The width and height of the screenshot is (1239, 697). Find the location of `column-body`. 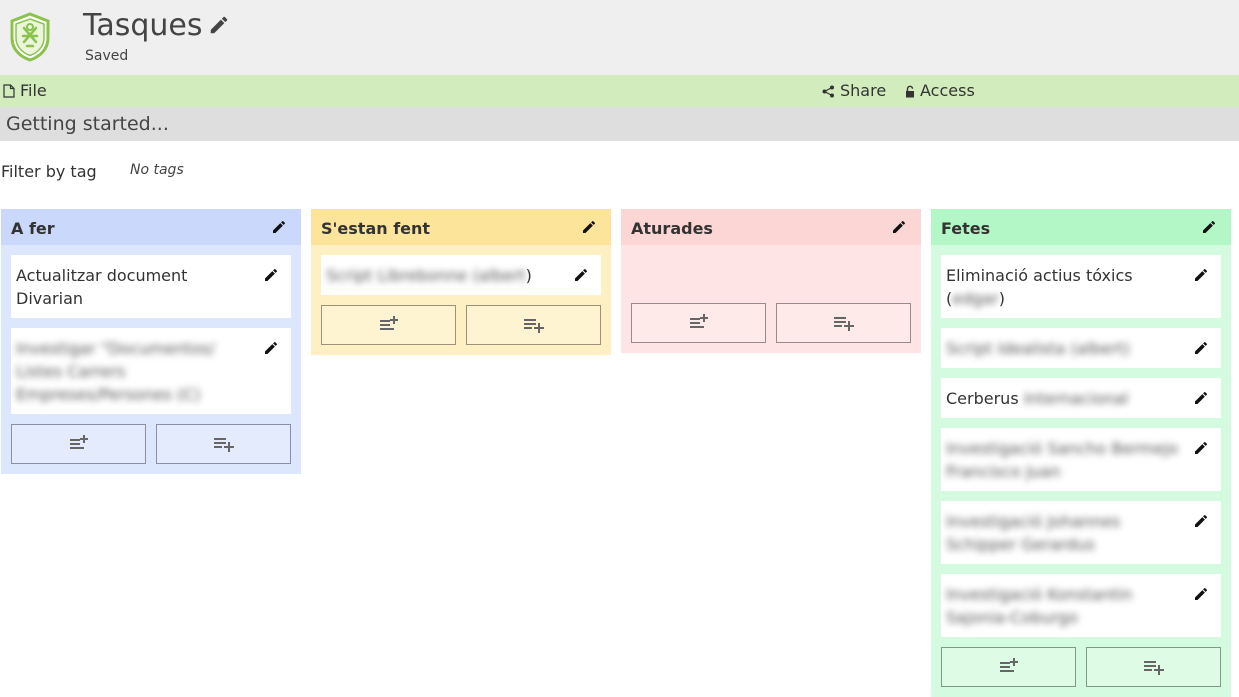

column-body is located at coordinates (771, 299).